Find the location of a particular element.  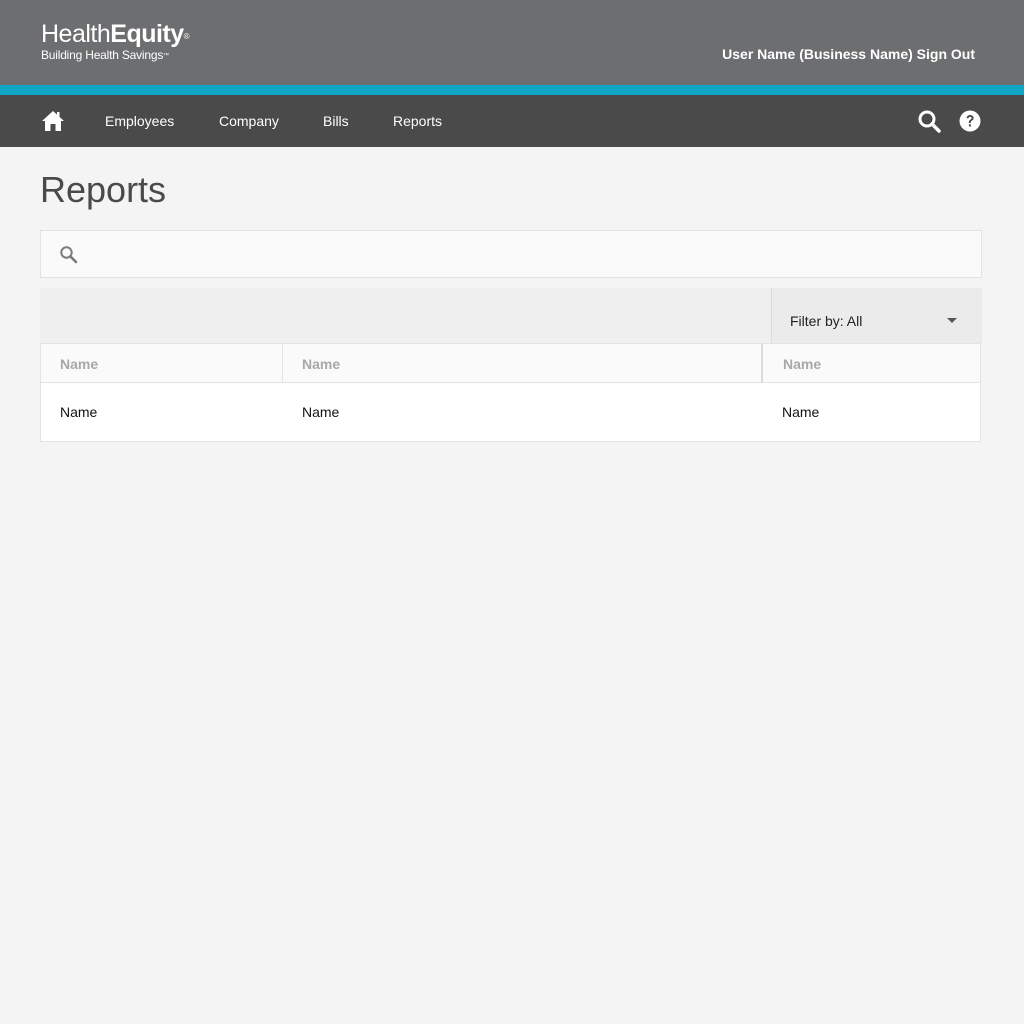

table-row: Name Name Name is located at coordinates (510, 412).